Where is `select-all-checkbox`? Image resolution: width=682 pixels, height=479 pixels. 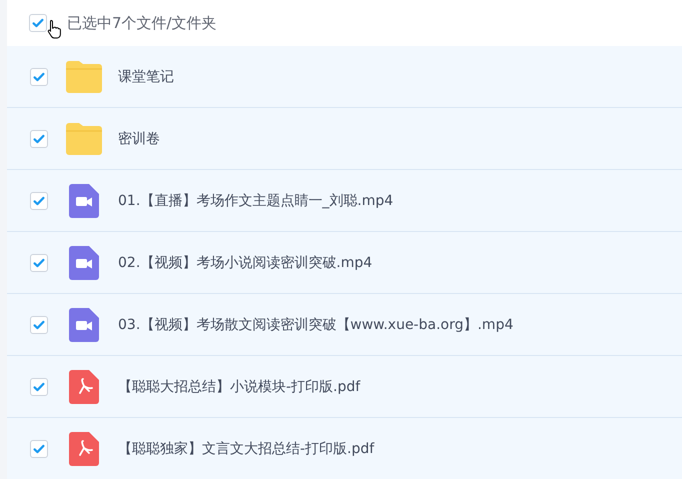 select-all-checkbox is located at coordinates (38, 23).